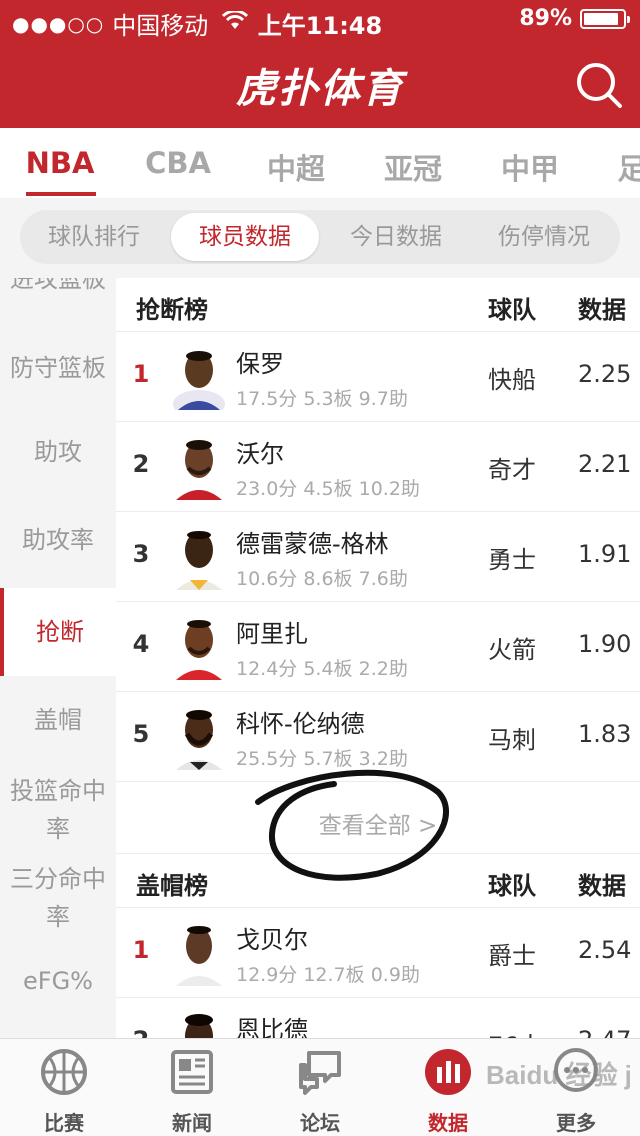 This screenshot has height=1136, width=640. Describe the element at coordinates (61, 194) in the screenshot. I see `active-tab-indicator` at that location.